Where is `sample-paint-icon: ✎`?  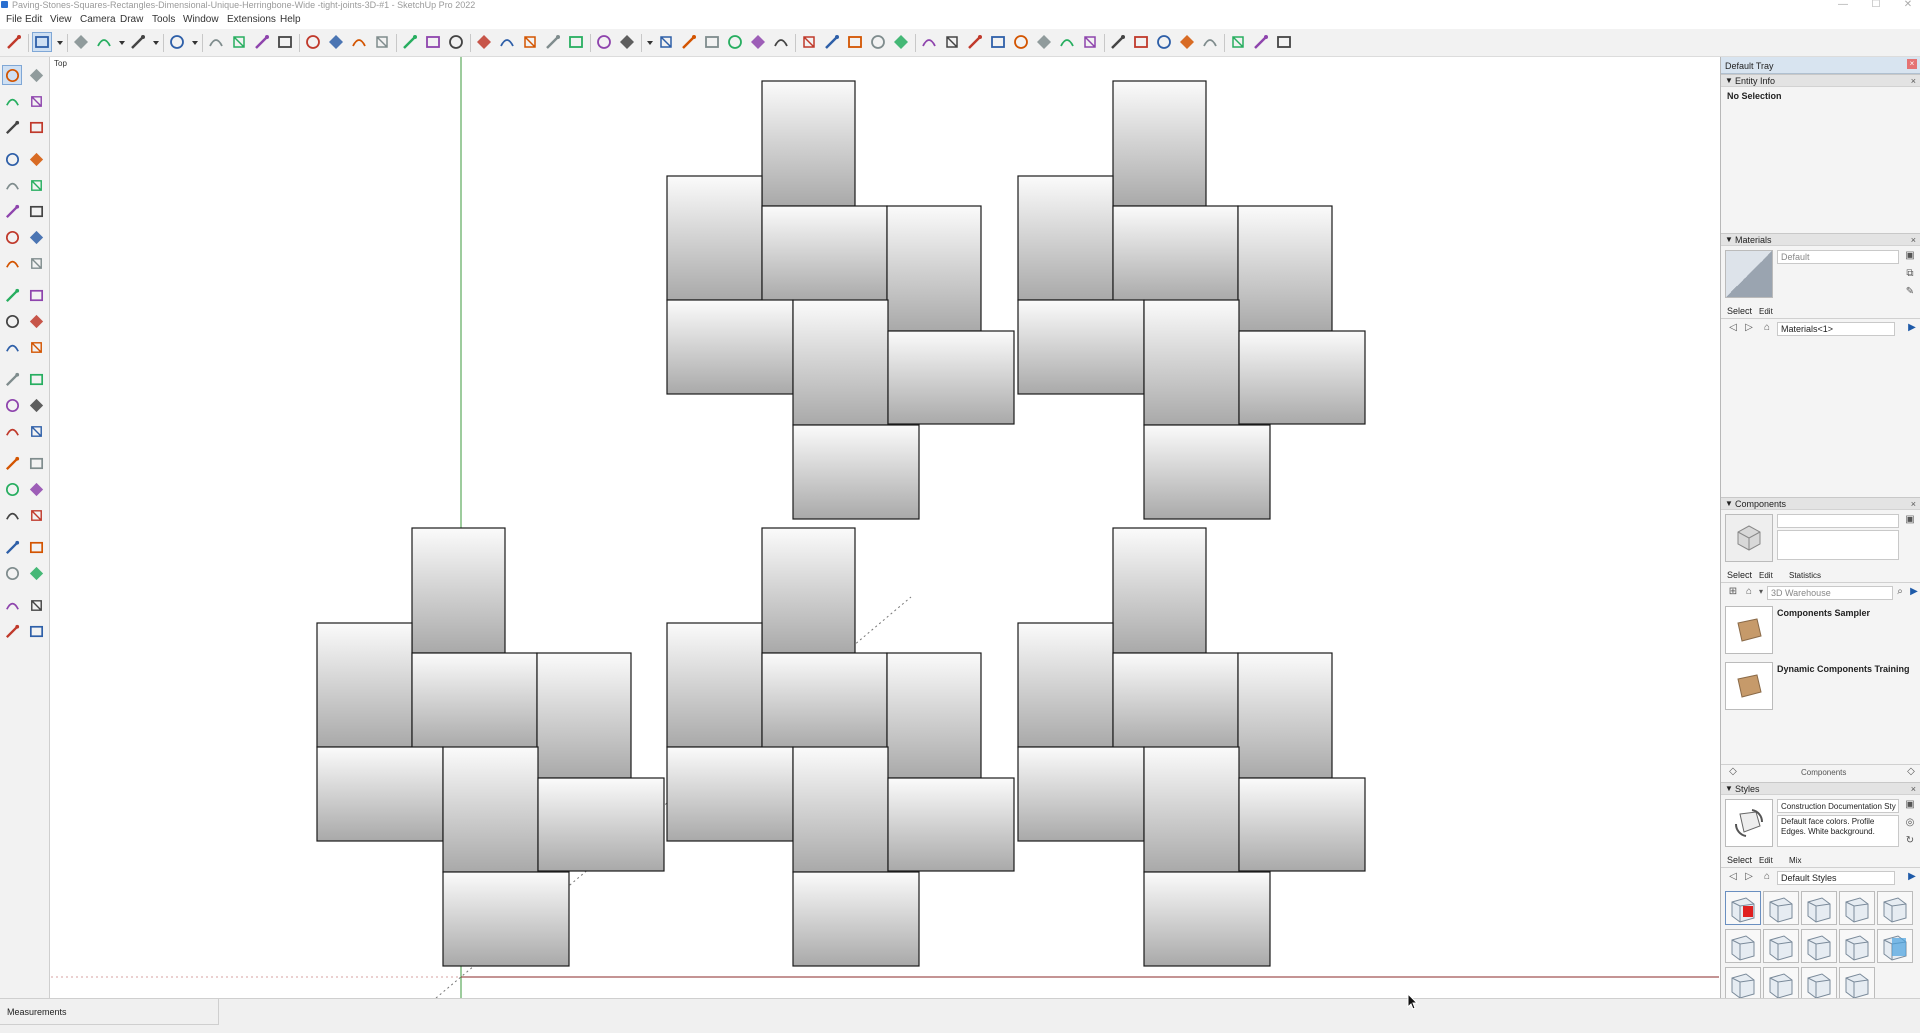
sample-paint-icon: ✎ is located at coordinates (1910, 292).